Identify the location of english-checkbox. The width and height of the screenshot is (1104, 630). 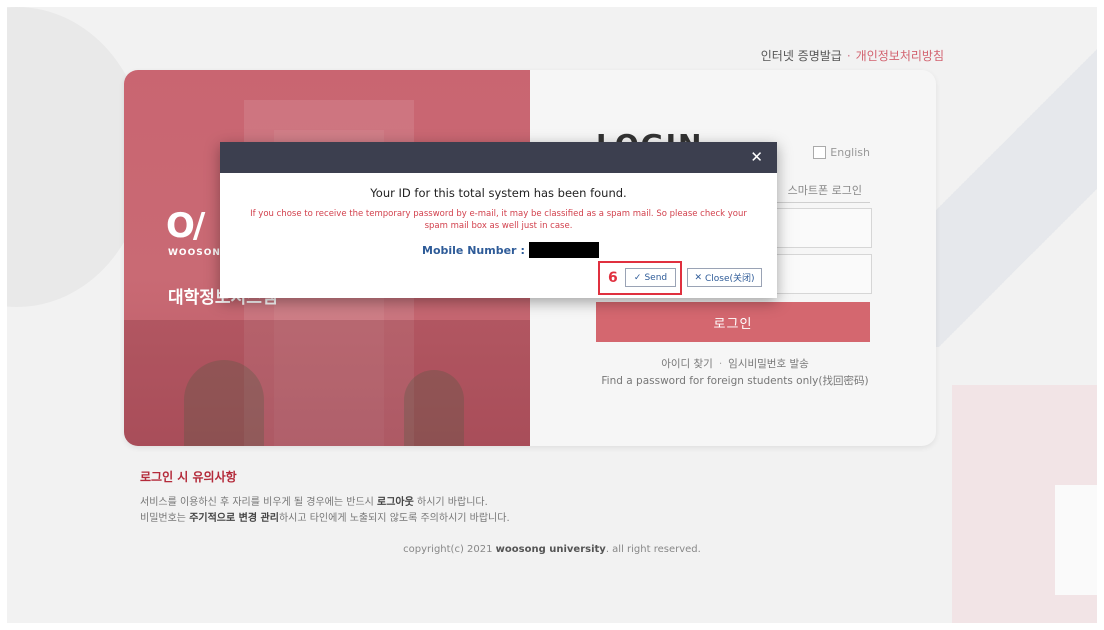
(820, 152).